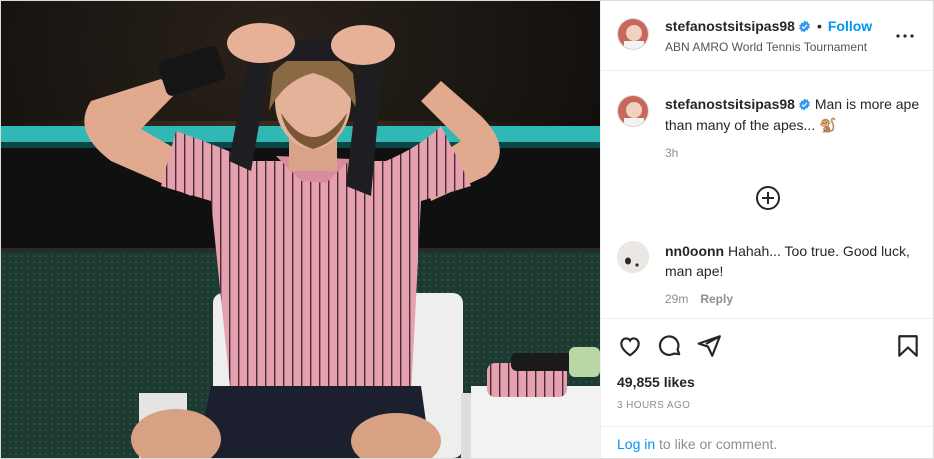 This screenshot has width=934, height=459. Describe the element at coordinates (716, 444) in the screenshot. I see `login-prompt-text: to like or comment.` at that location.